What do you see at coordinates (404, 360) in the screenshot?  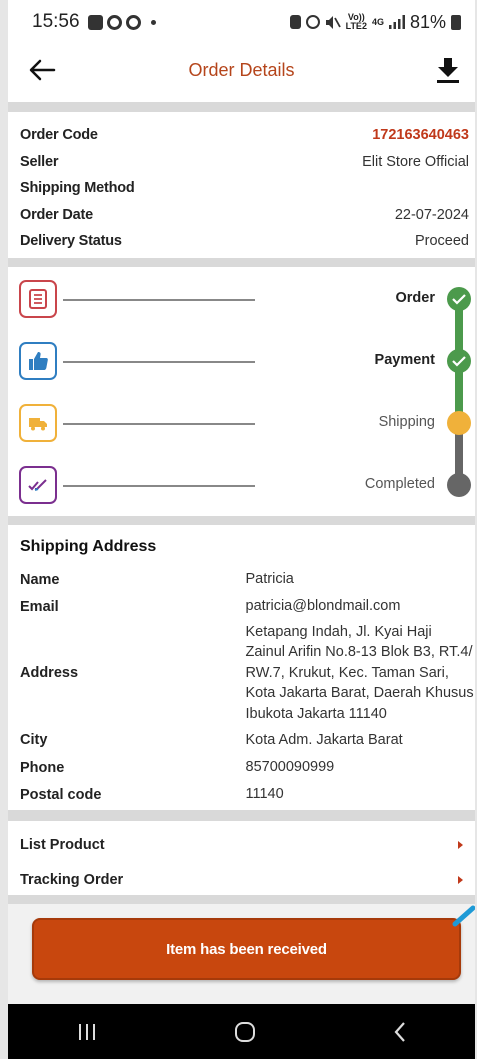 I see `timeline-label-payment: Payment` at bounding box center [404, 360].